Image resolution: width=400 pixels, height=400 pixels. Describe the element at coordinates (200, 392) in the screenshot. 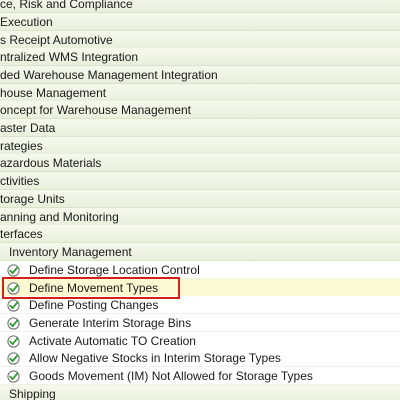

I see `tree-node-shipping: Shipping` at that location.